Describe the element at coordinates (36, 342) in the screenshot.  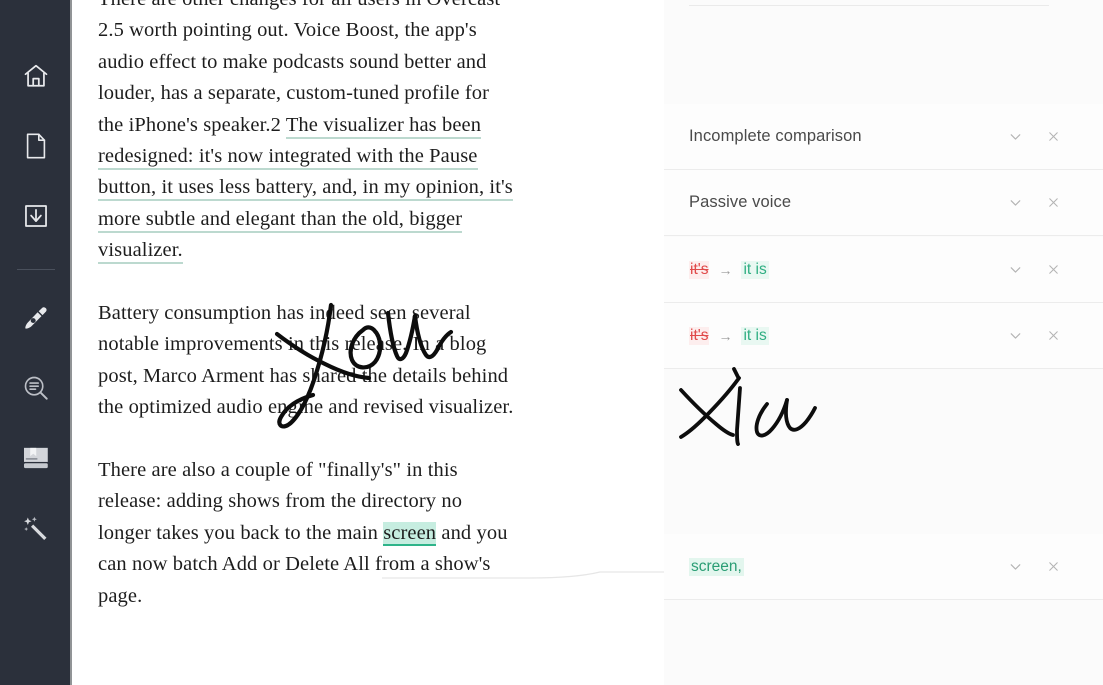
I see `left-sidebar` at that location.